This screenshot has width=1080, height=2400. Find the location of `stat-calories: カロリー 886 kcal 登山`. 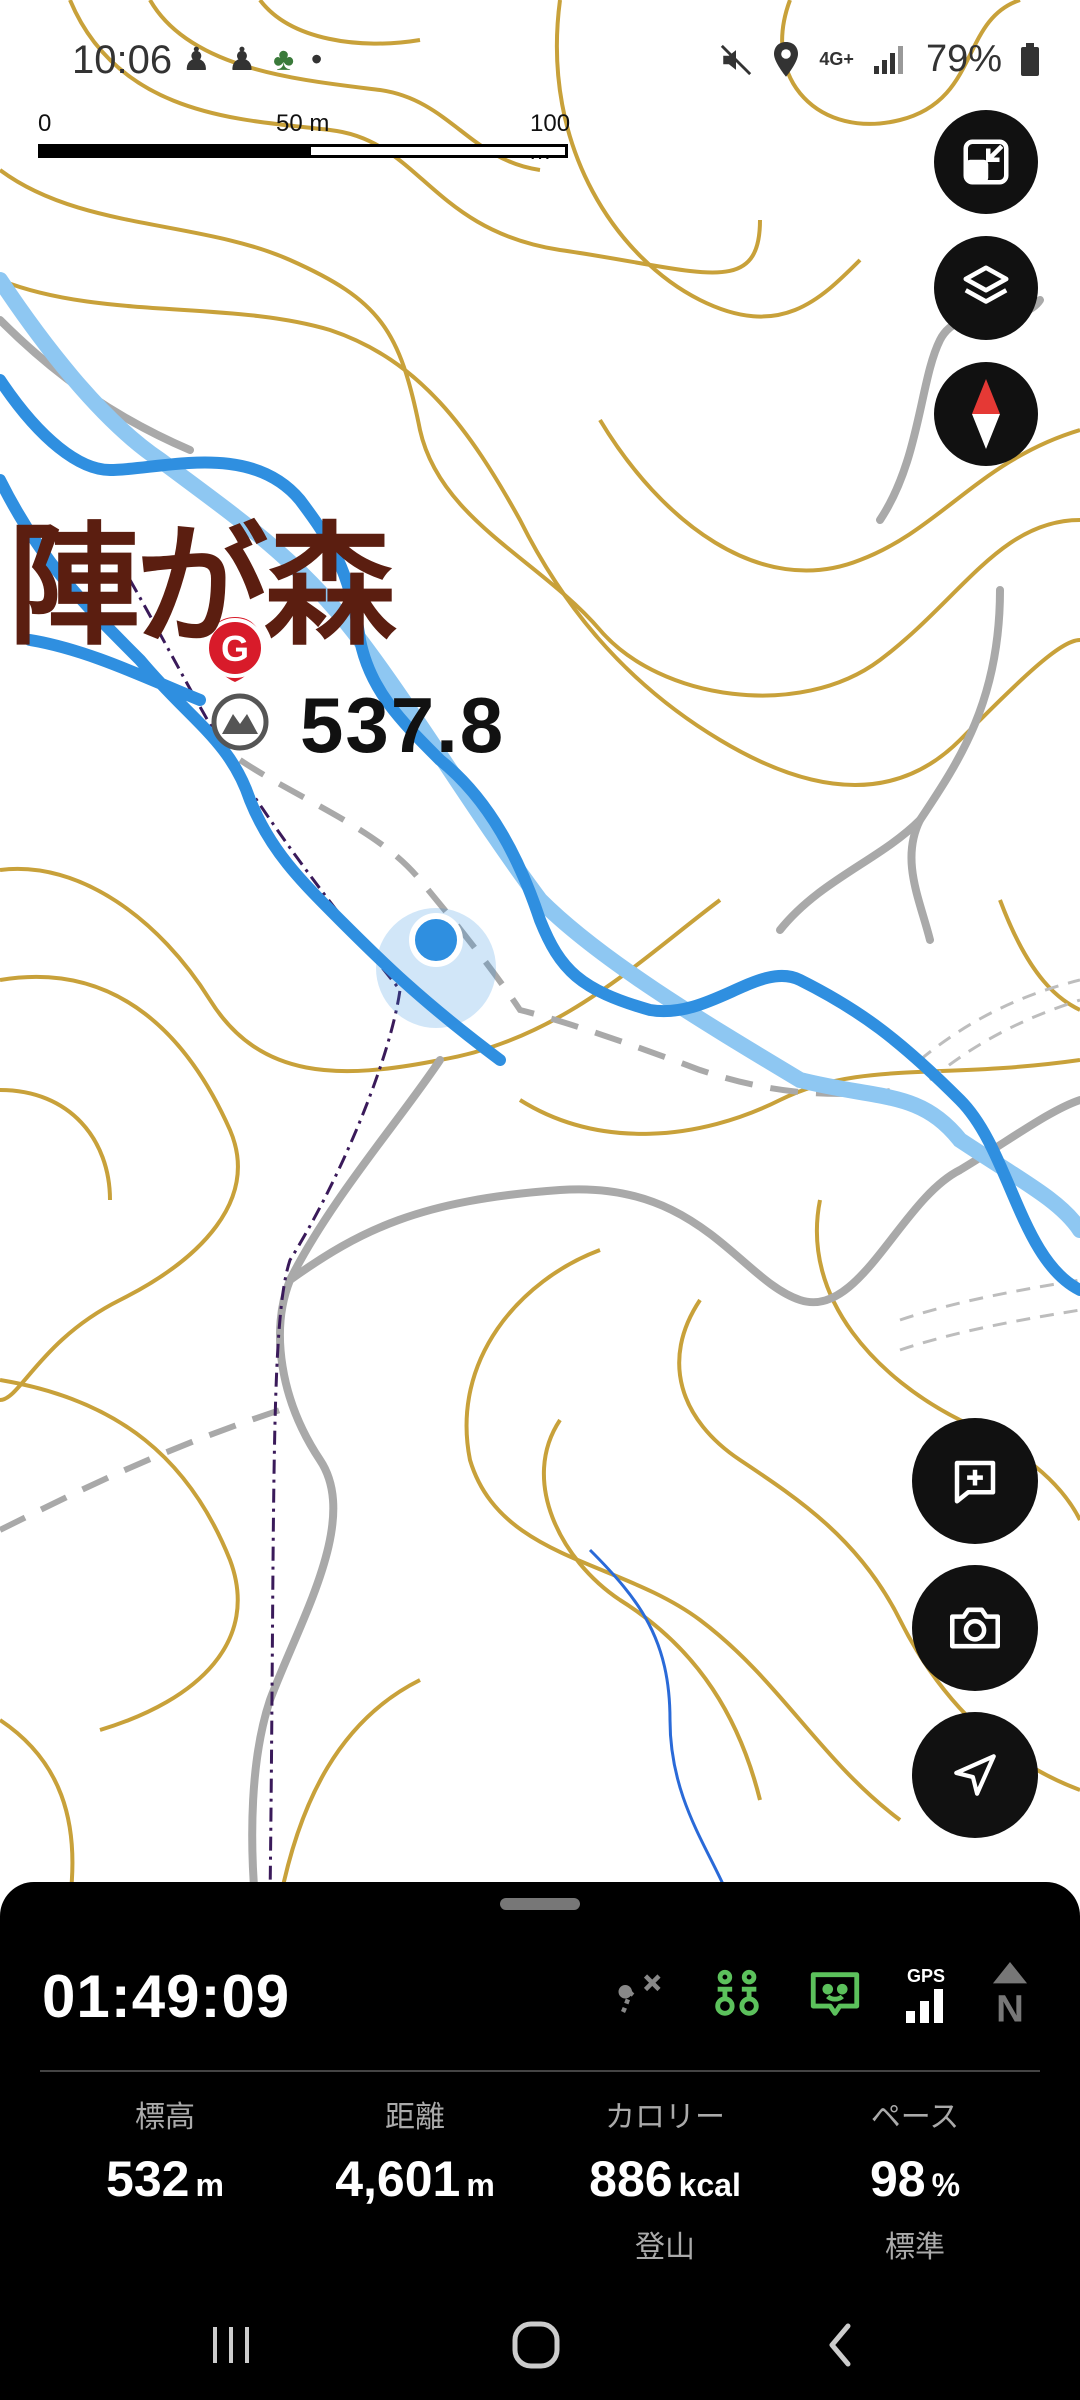

stat-calories: カロリー 886 kcal 登山 is located at coordinates (665, 2179).